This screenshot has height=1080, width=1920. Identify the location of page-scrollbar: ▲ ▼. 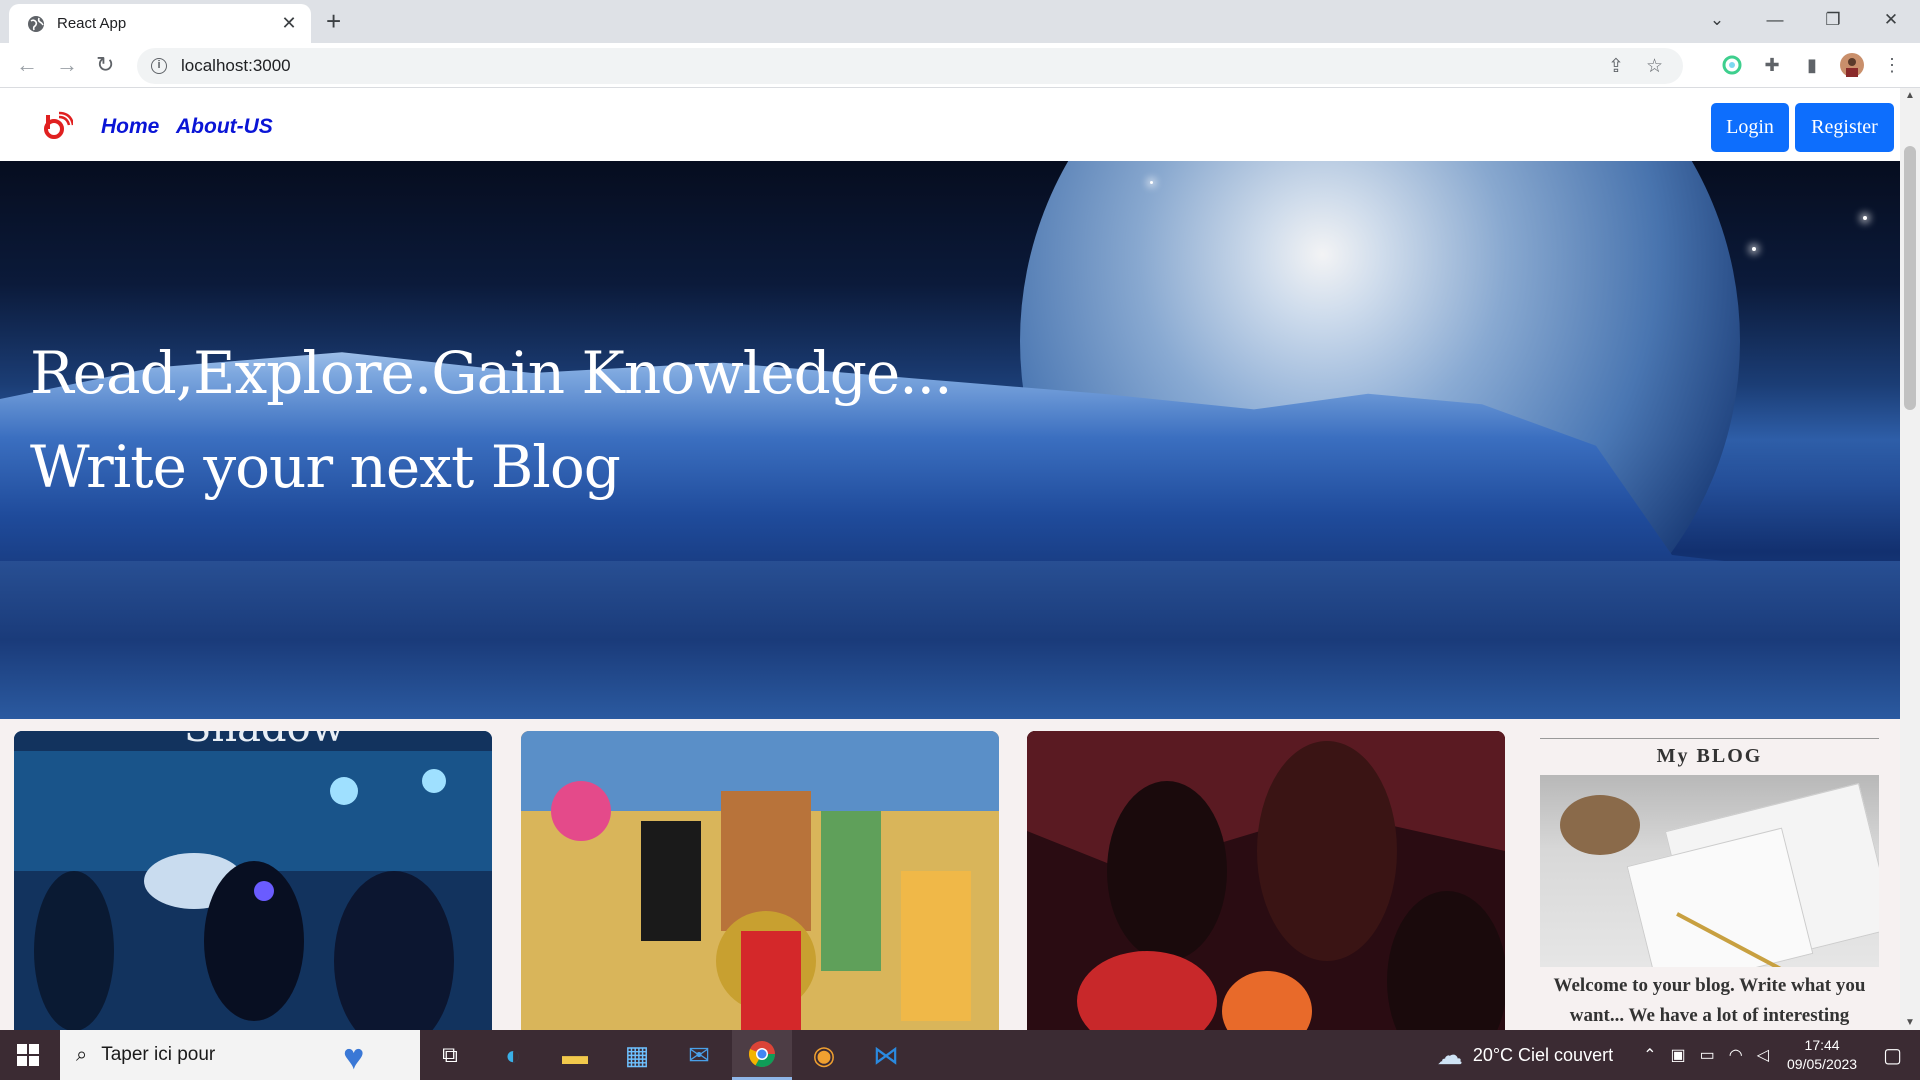
(1910, 559).